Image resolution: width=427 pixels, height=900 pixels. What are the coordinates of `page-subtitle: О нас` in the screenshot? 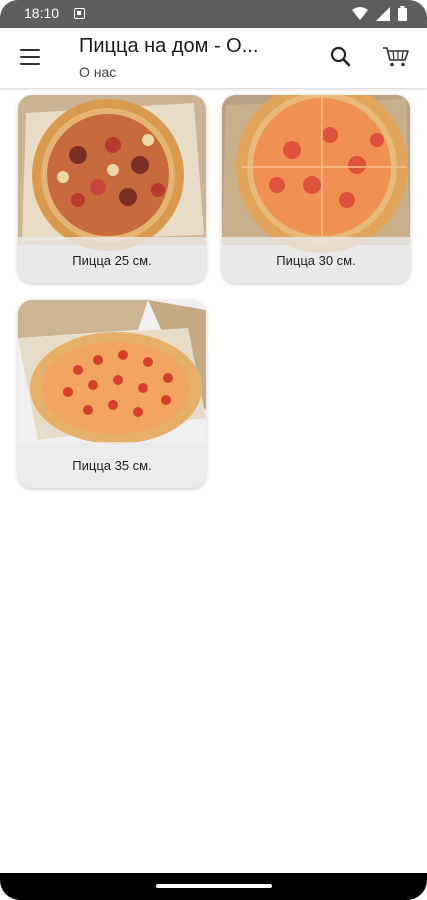 It's located at (98, 72).